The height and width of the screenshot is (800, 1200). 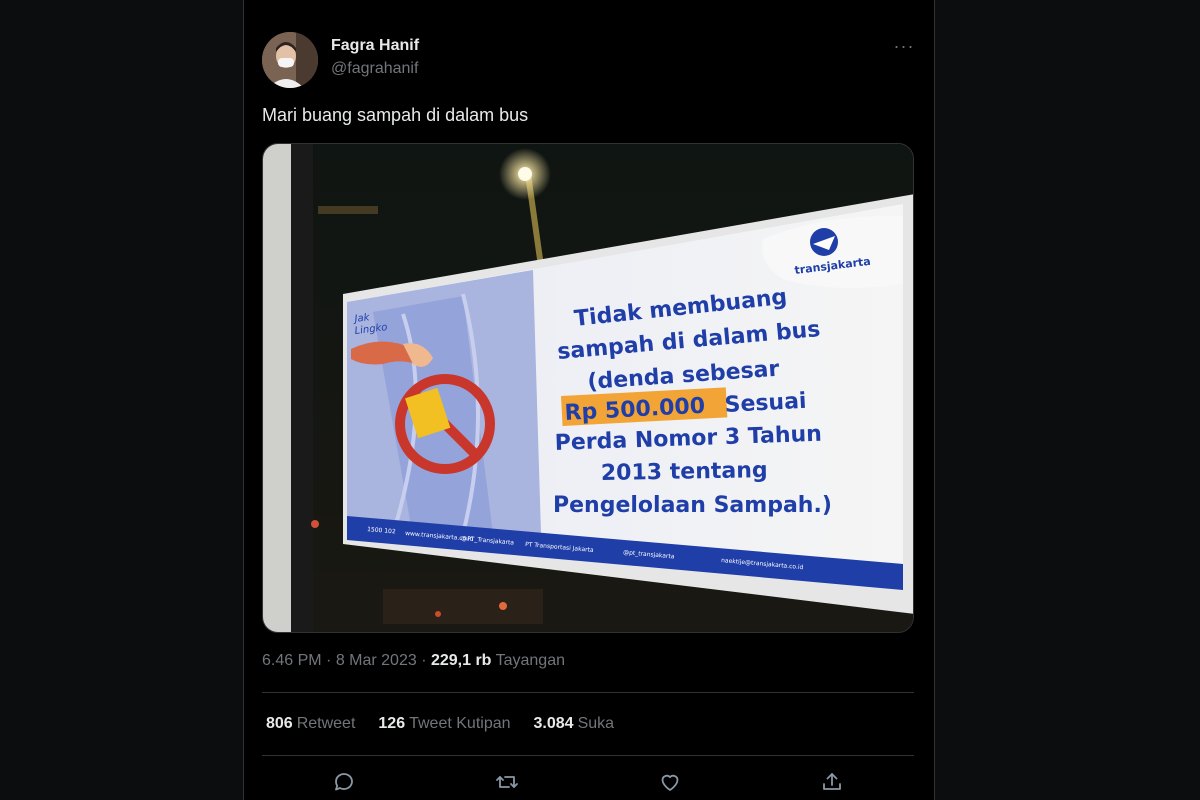 What do you see at coordinates (596, 723) in the screenshot?
I see `likes-label: Suka` at bounding box center [596, 723].